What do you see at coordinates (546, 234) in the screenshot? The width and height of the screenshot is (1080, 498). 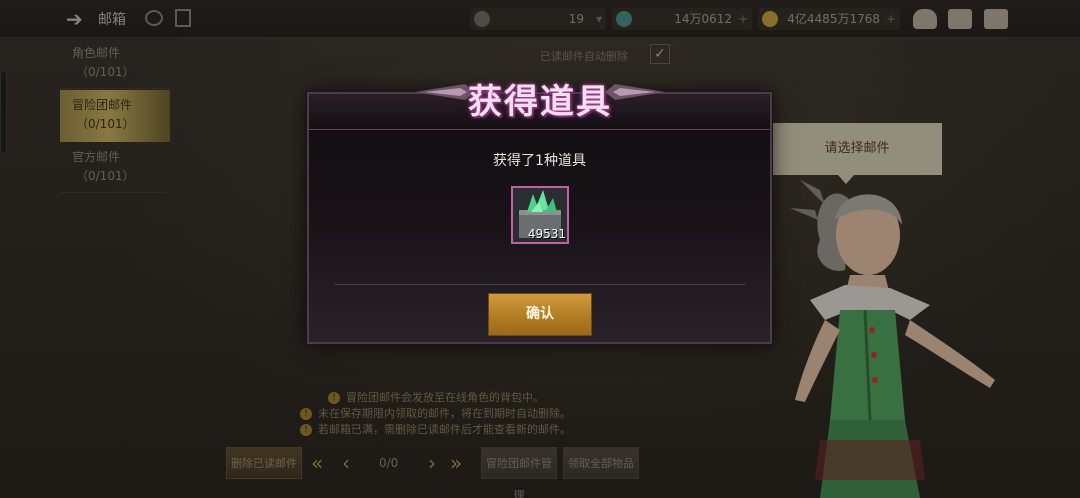 I see `item-count: 49531` at bounding box center [546, 234].